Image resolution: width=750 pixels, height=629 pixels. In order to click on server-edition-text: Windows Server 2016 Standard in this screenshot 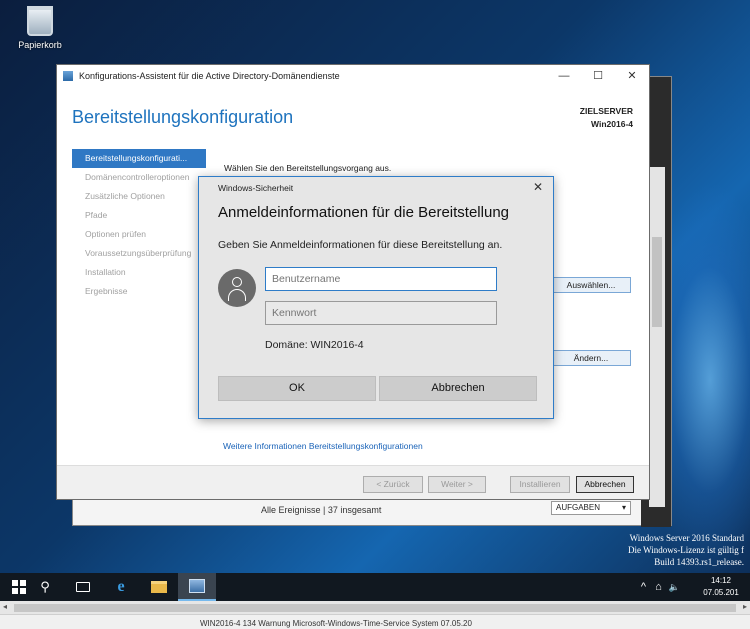, I will do `click(686, 538)`.